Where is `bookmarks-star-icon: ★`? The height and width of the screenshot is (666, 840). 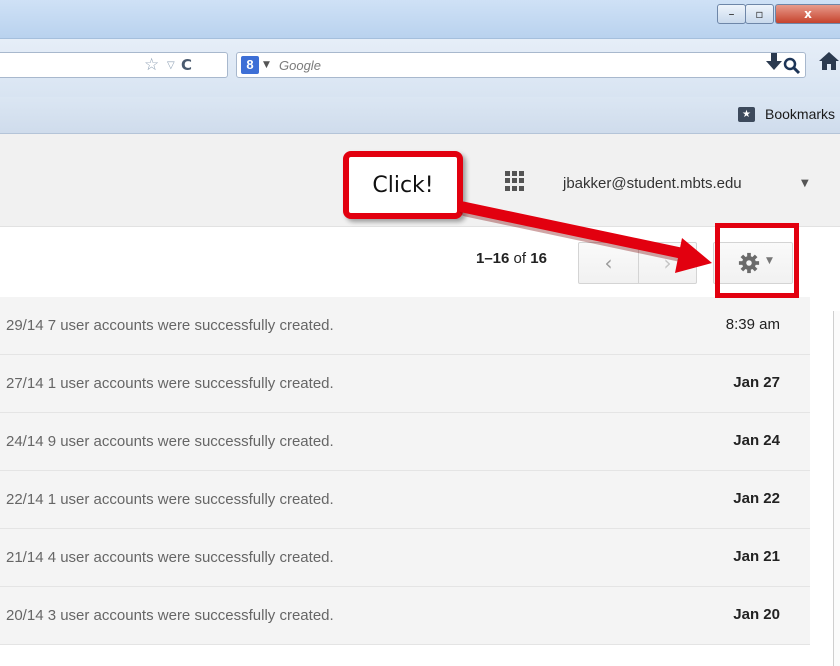 bookmarks-star-icon: ★ is located at coordinates (746, 114).